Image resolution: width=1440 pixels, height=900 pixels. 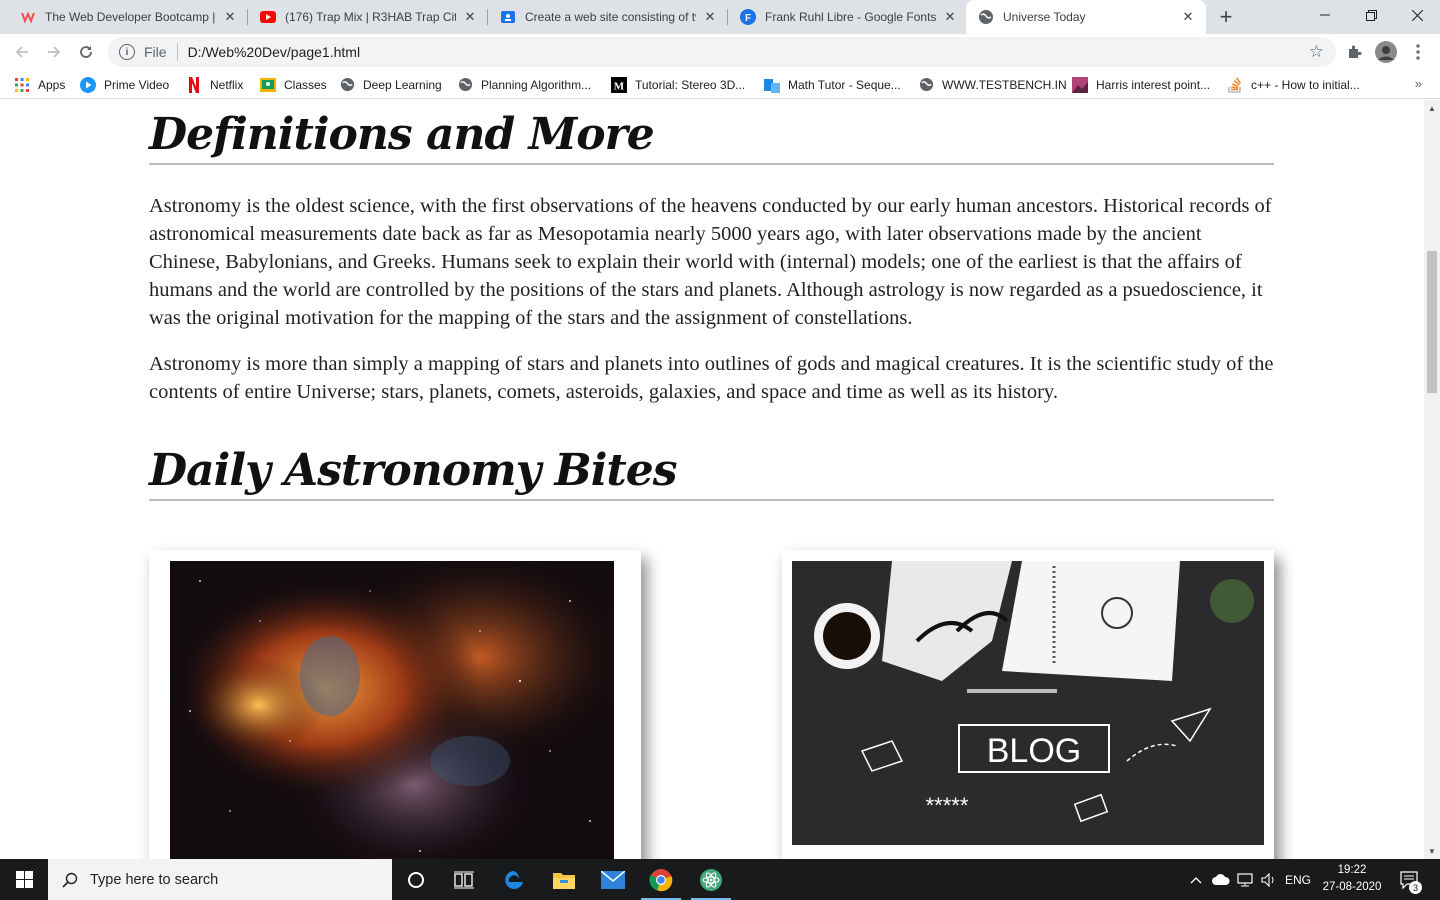 I want to click on tray-overflow-button, so click(x=1196, y=879).